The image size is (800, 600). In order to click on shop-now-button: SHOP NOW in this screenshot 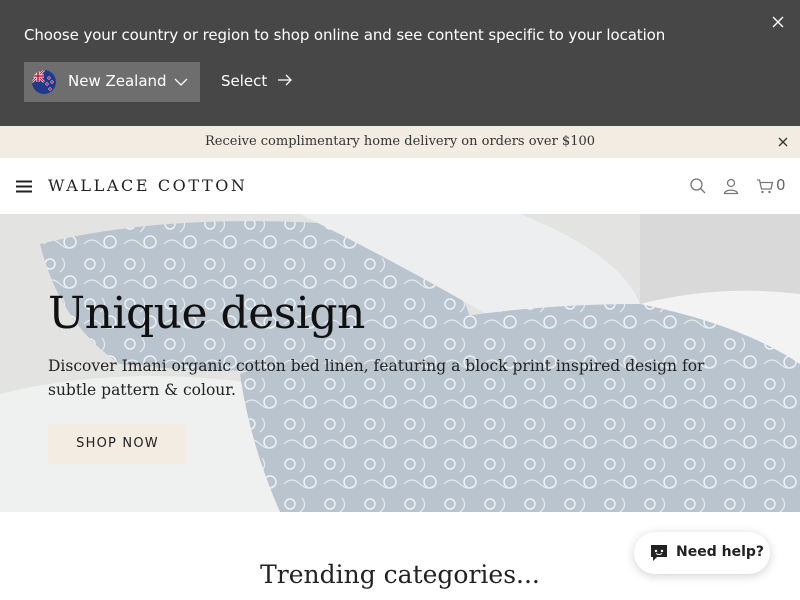, I will do `click(117, 444)`.